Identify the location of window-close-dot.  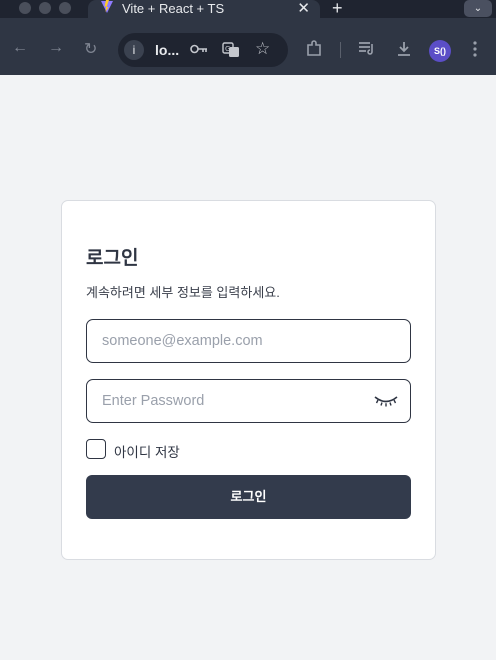
(25, 8).